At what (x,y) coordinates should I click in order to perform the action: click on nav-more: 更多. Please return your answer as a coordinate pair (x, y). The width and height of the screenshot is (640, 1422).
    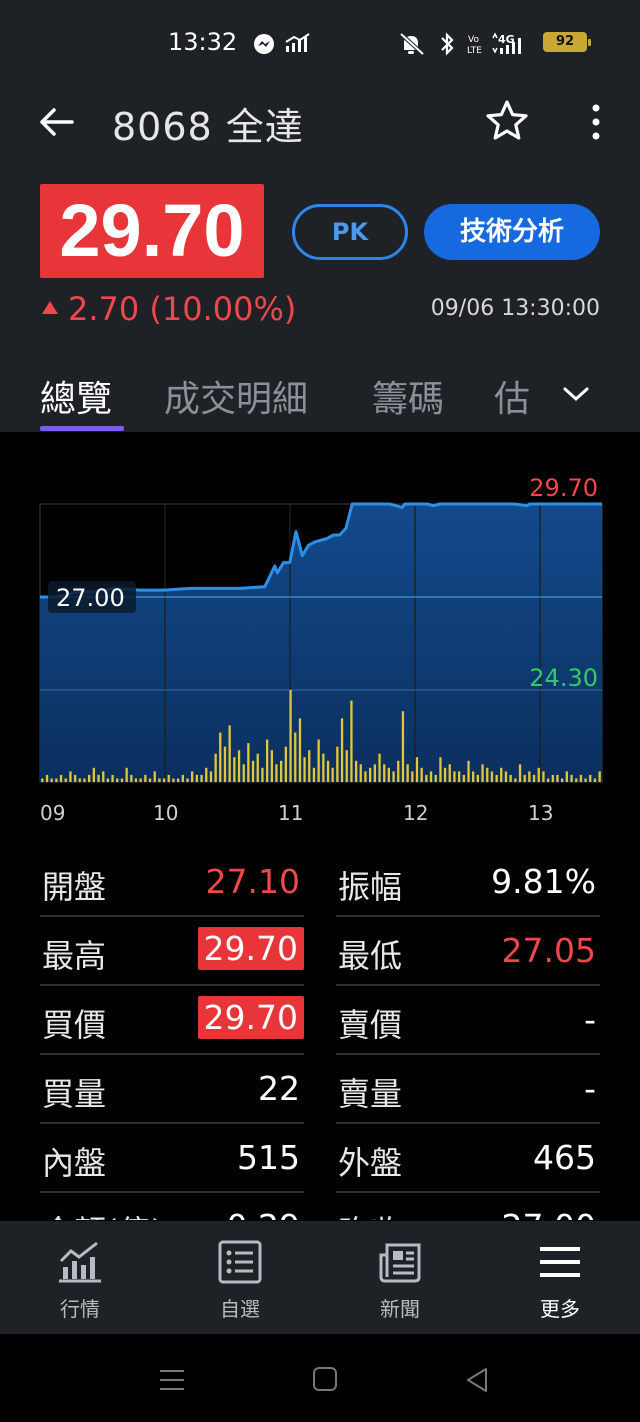
    Looking at the image, I should click on (560, 1277).